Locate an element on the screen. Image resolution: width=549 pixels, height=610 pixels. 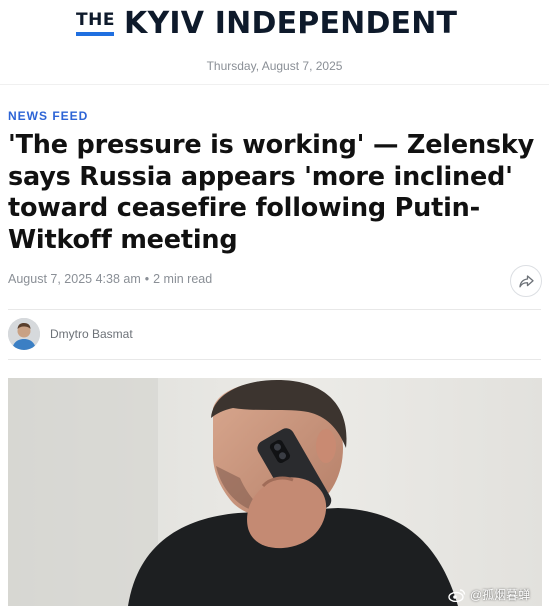
article-meta: August 7, 2025 4:38 am • 2 min read is located at coordinates (110, 279).